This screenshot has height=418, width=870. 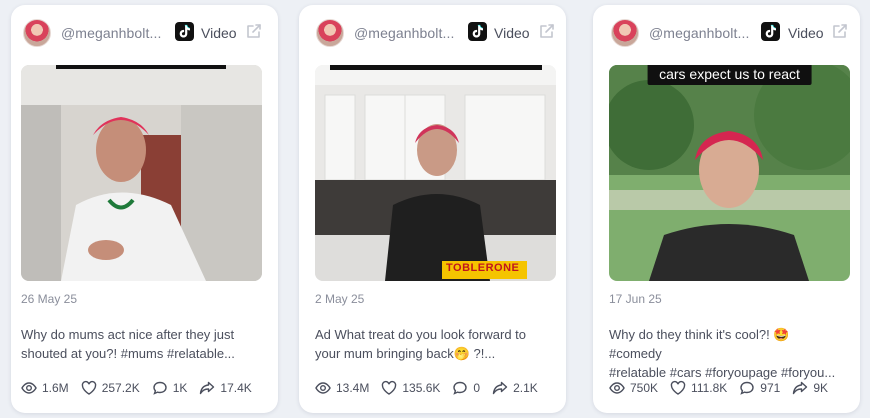 I want to click on shares-stat: 2.1K, so click(x=515, y=388).